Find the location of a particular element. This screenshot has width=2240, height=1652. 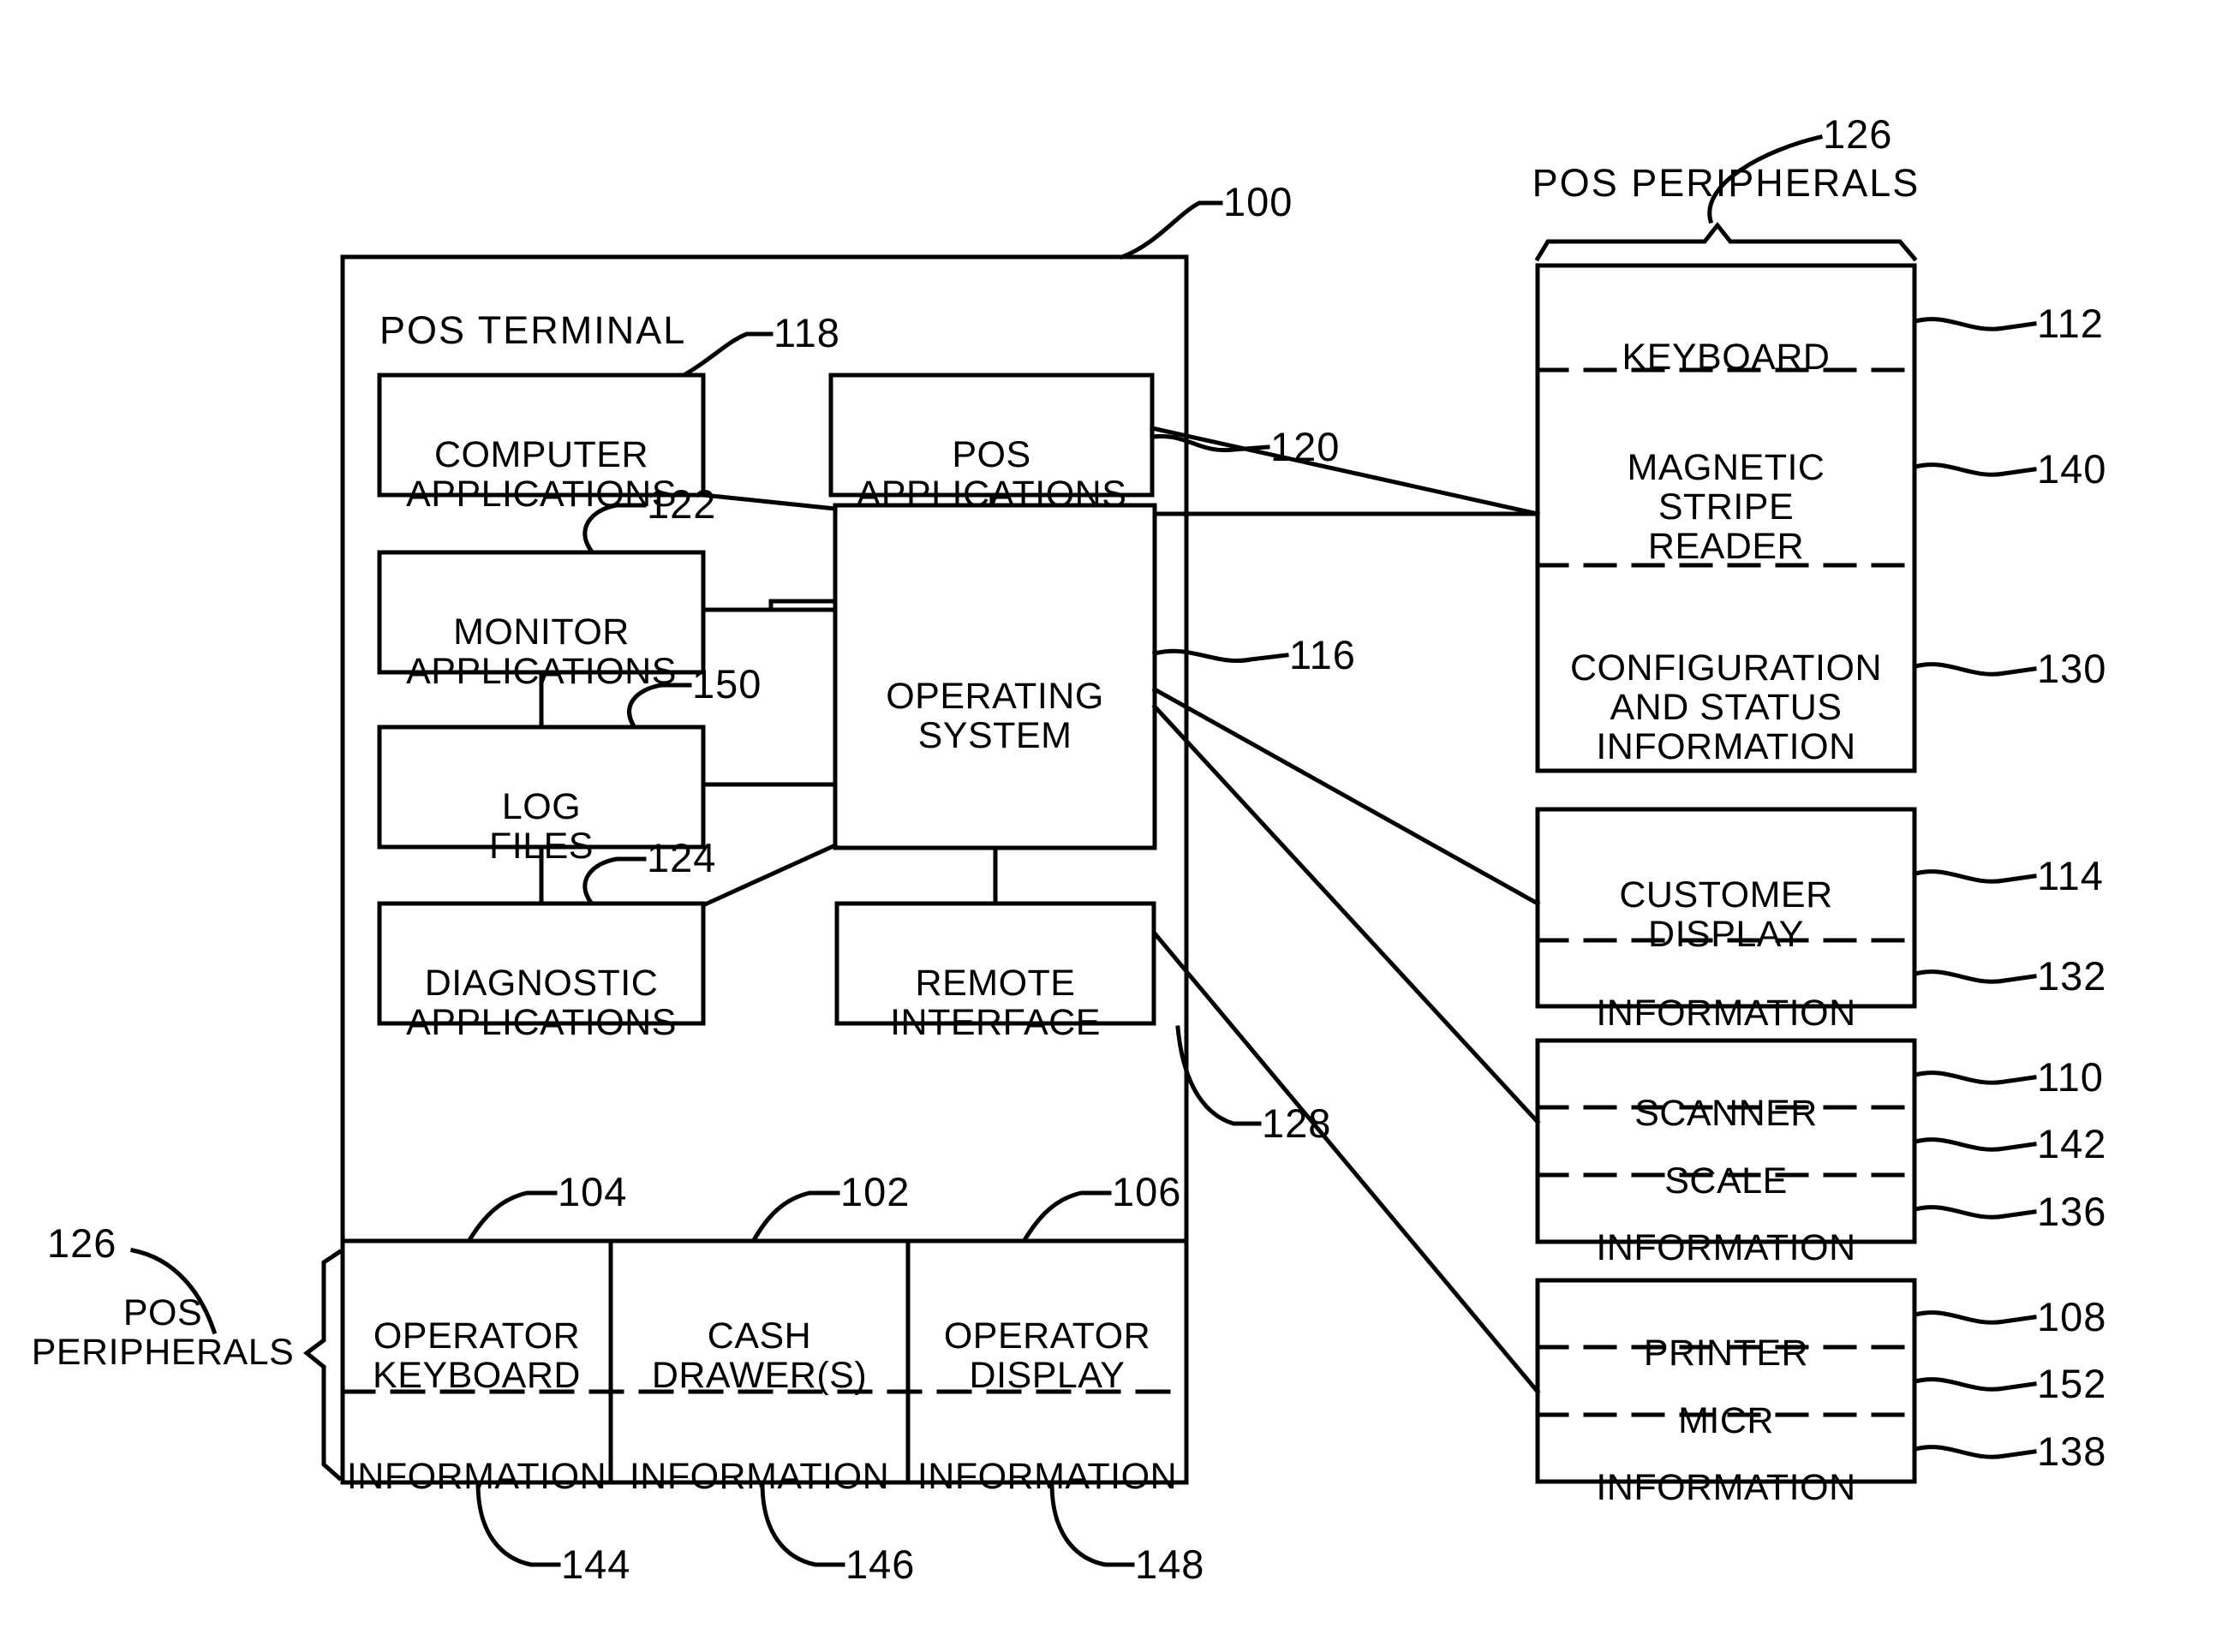

ref-number-118: 118 is located at coordinates (807, 332).